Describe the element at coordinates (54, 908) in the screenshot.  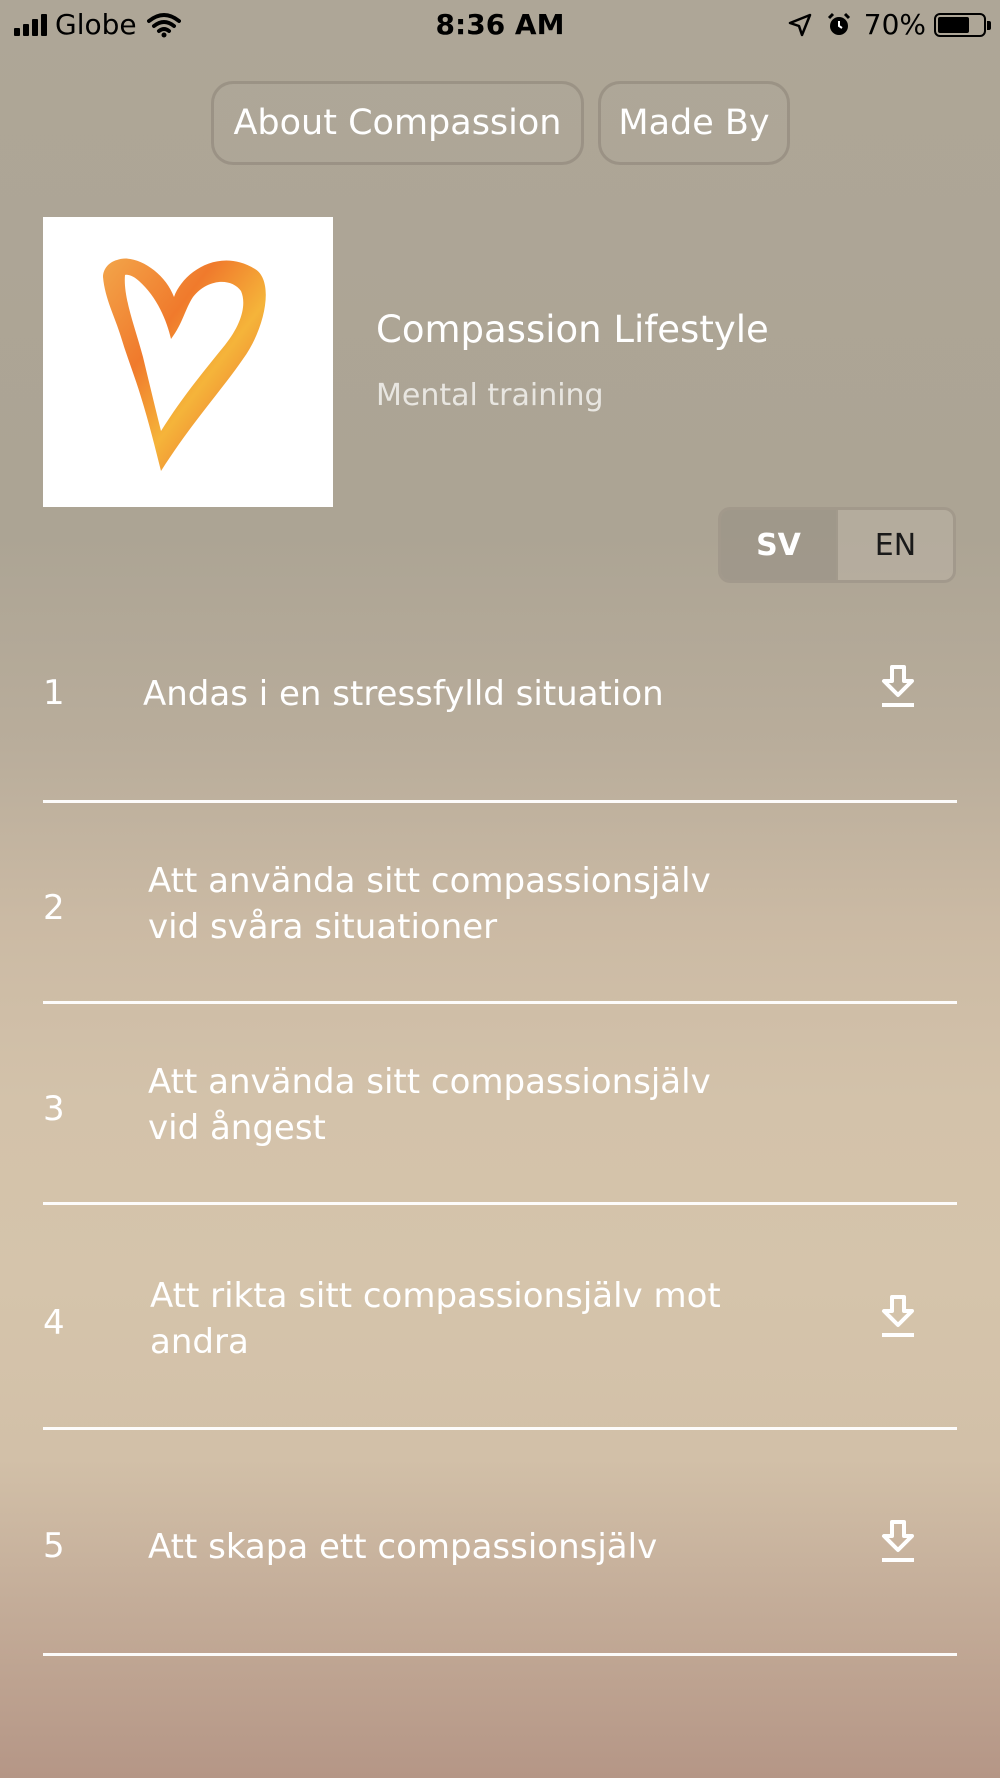
I see `track-number: 2` at that location.